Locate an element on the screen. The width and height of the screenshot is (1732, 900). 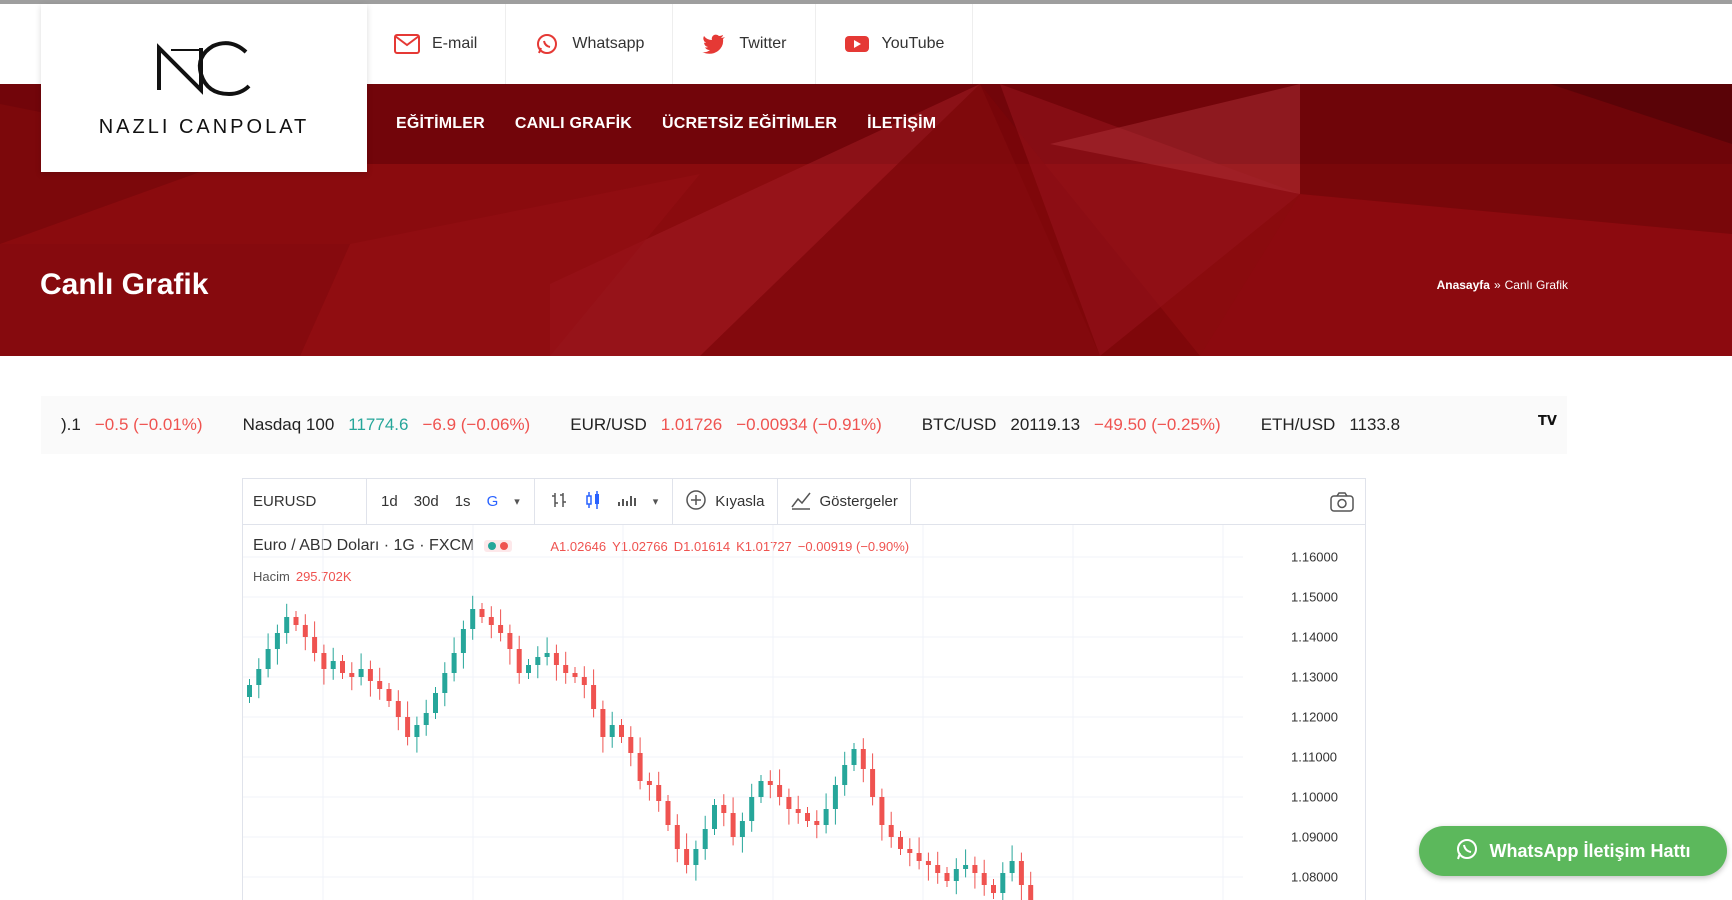
ticker-name: Nasdaq 100 is located at coordinates (288, 424).